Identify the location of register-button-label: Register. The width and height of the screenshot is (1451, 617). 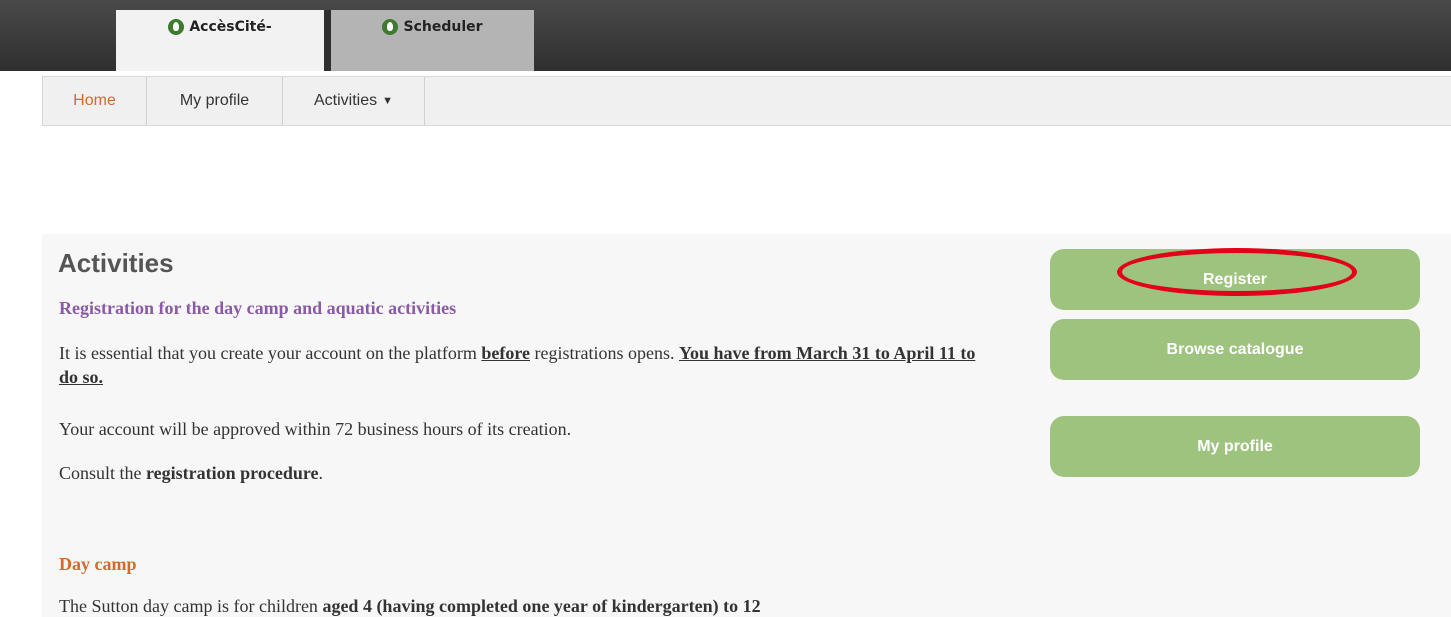
(1235, 279).